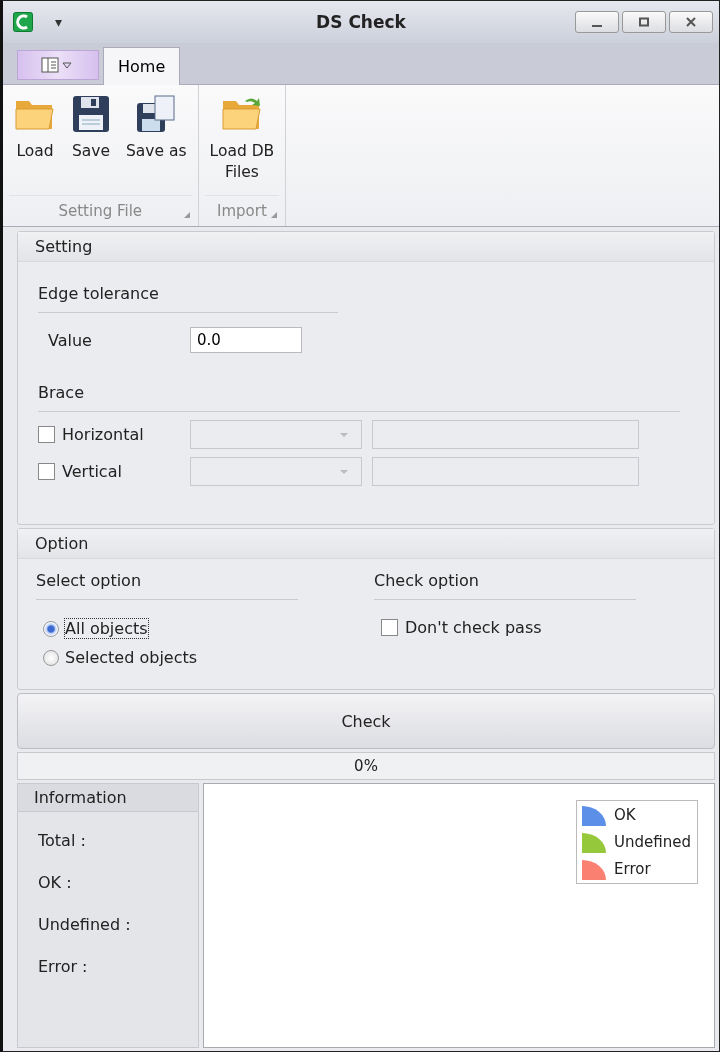  Describe the element at coordinates (120, 657) in the screenshot. I see `radio-button: Selected objects` at that location.